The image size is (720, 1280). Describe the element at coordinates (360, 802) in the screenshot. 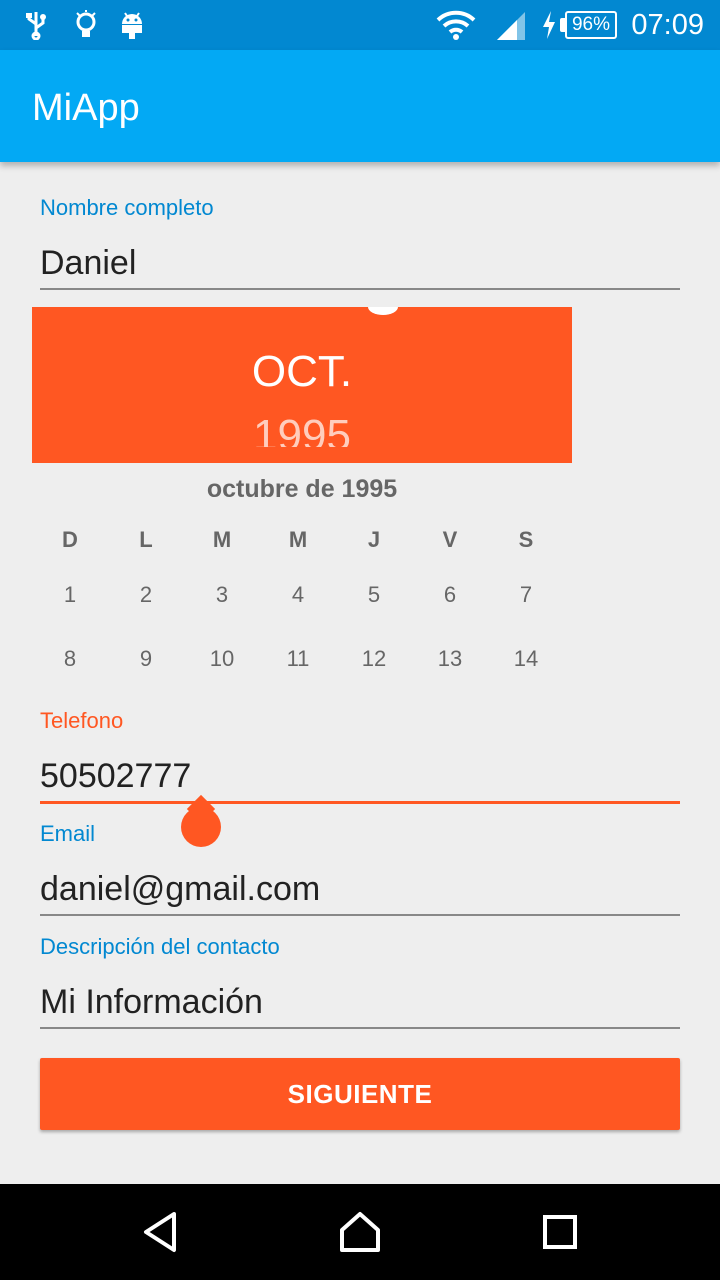

I see `telefono-underline` at that location.